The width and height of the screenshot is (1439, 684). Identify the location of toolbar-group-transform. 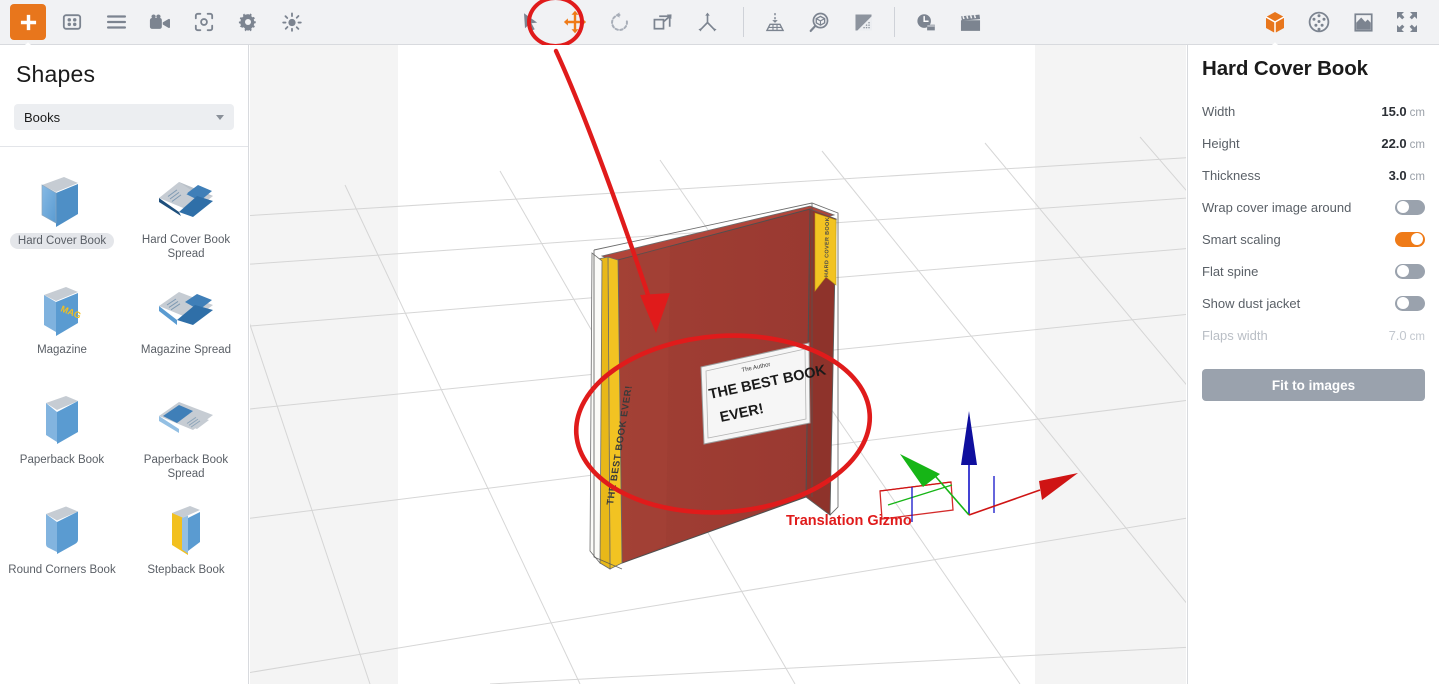
(619, 22).